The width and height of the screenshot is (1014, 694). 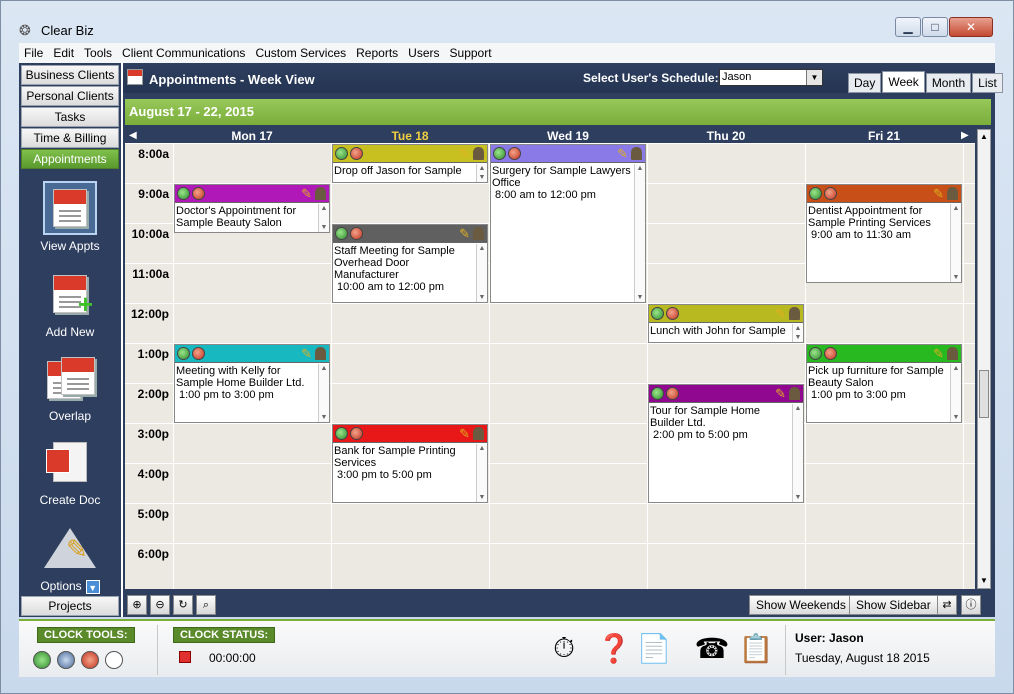 I want to click on menu-support: Support, so click(x=471, y=53).